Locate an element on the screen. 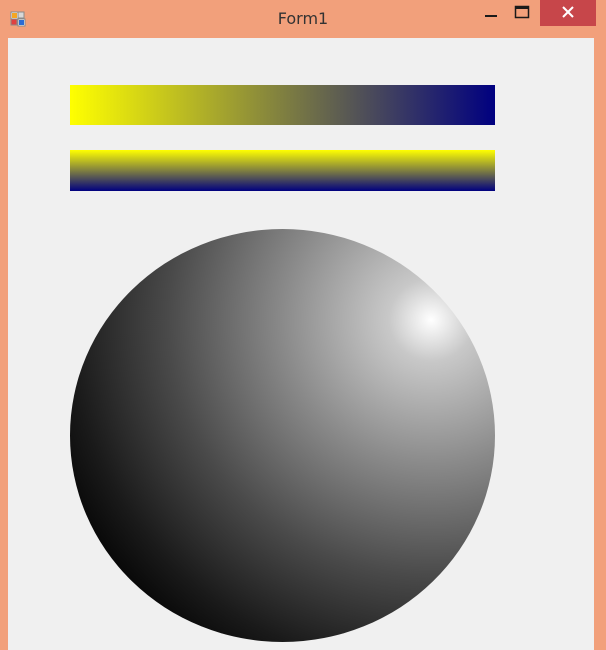 This screenshot has height=650, width=606. minimize-button is located at coordinates (491, 13).